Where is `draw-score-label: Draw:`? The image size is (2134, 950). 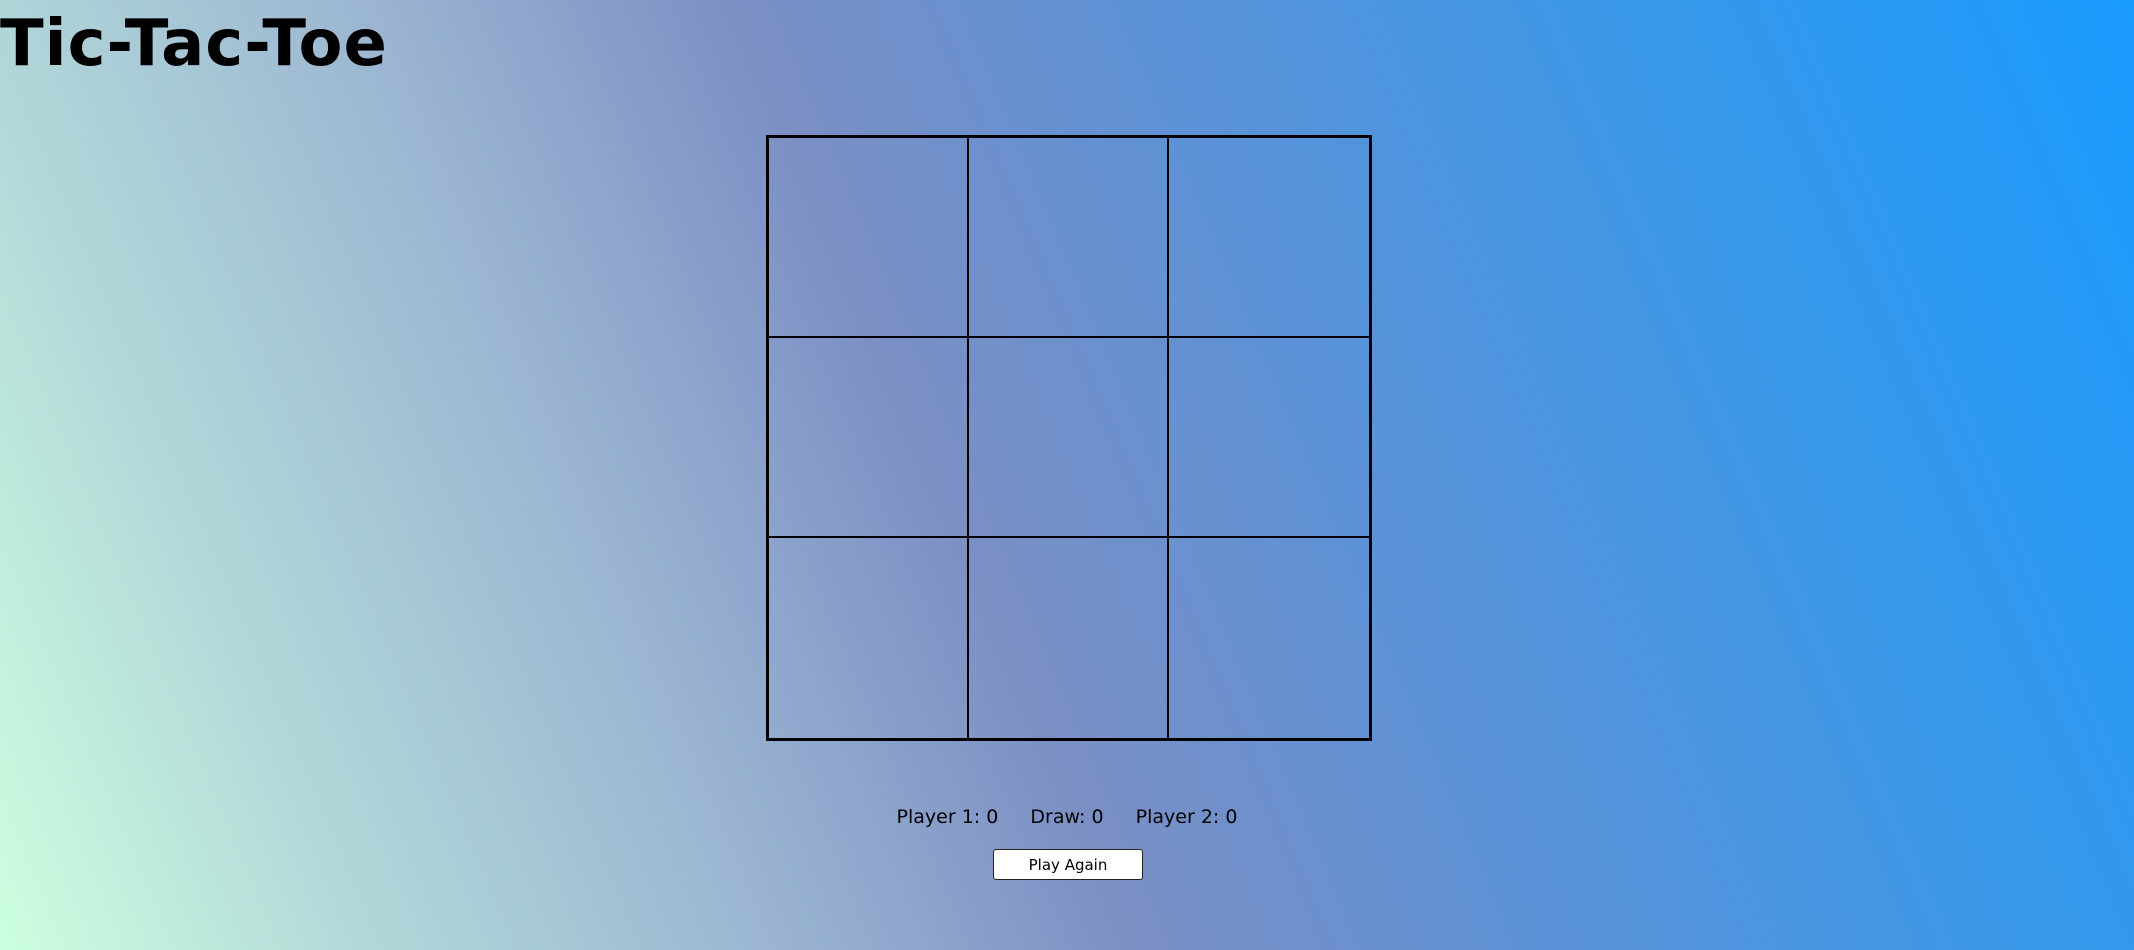 draw-score-label: Draw: is located at coordinates (1058, 817).